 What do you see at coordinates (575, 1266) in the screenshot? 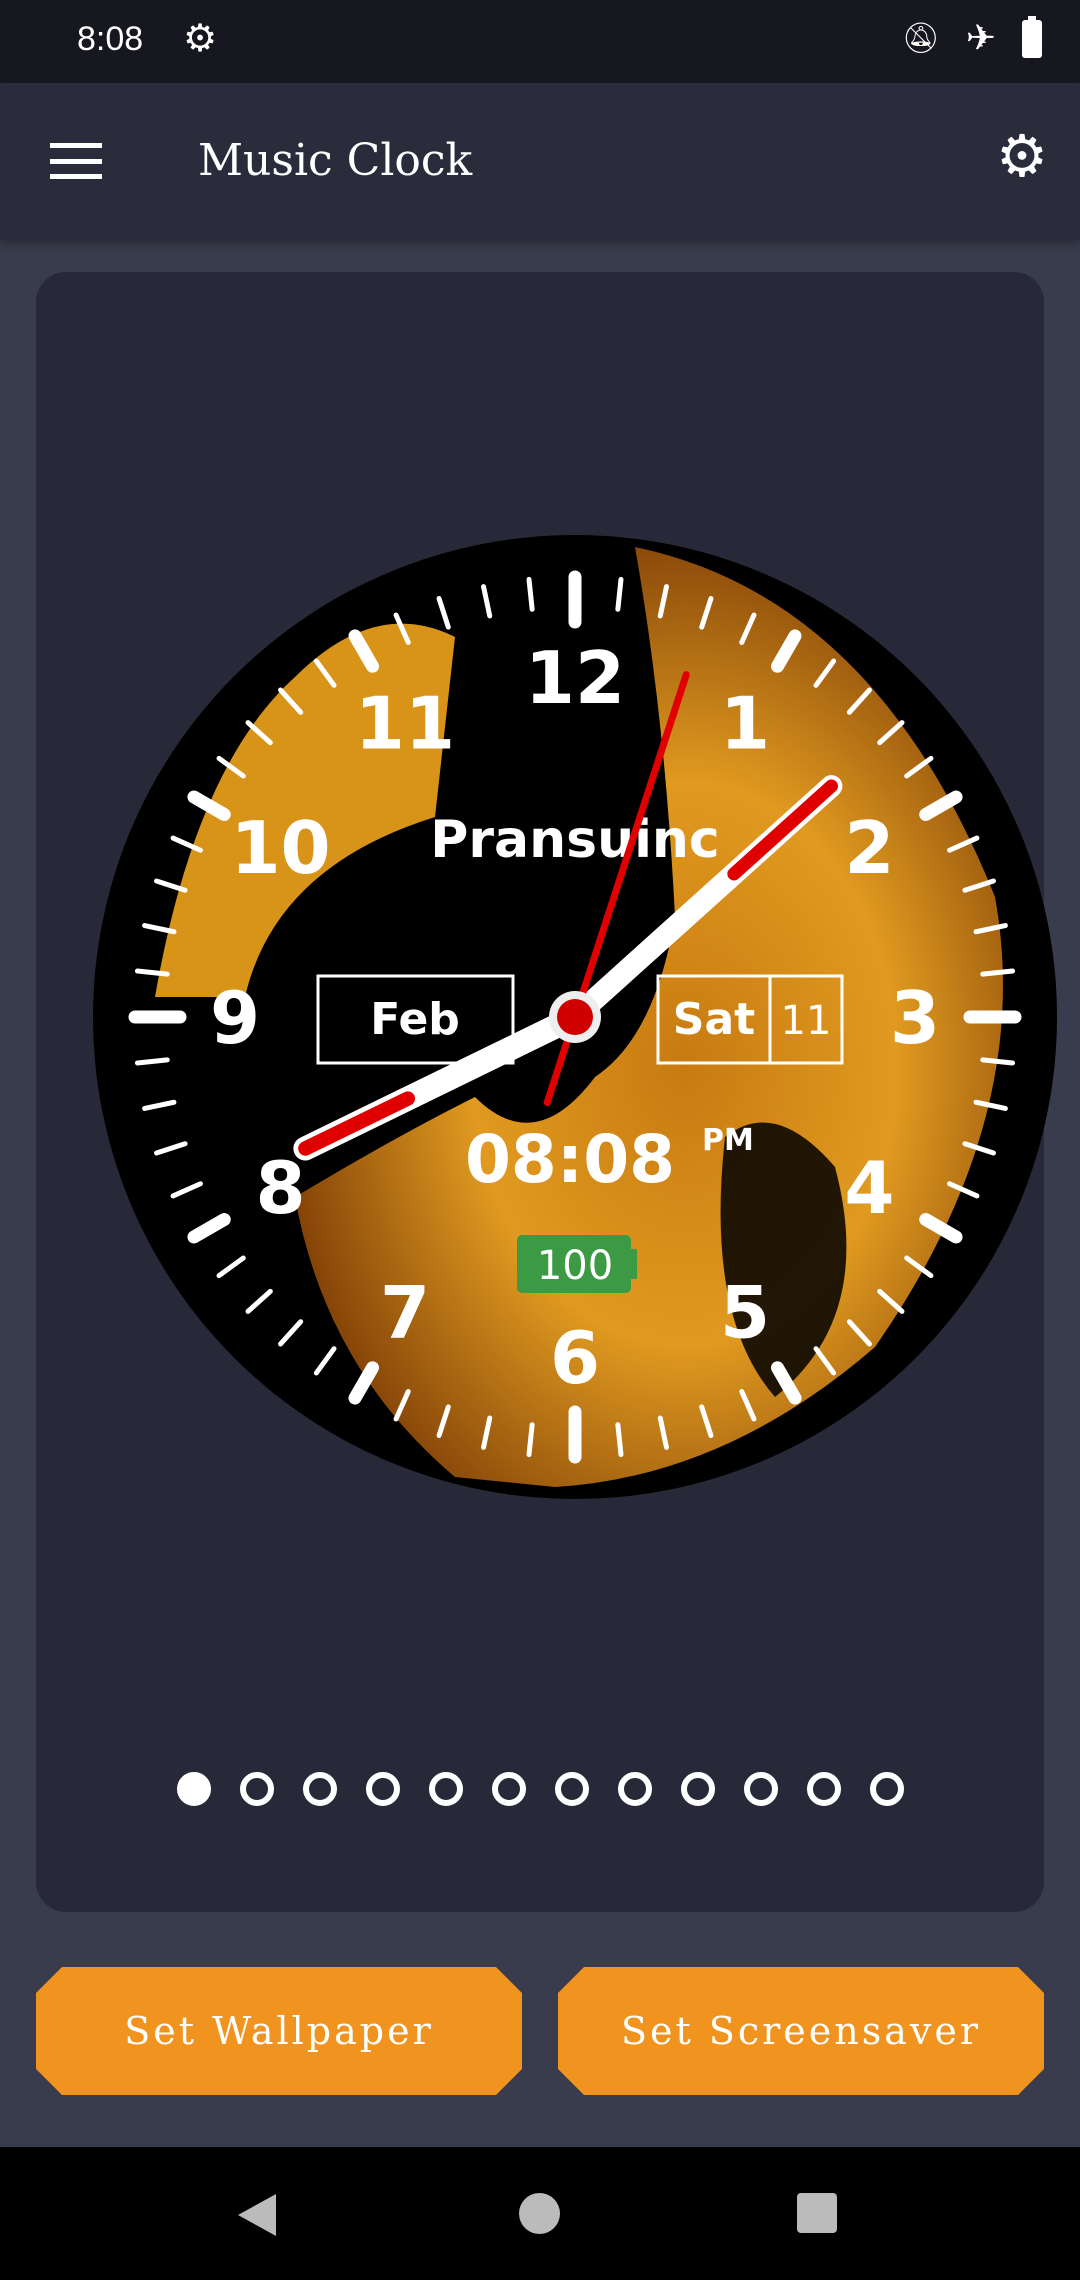
I see `battery-level: 100` at bounding box center [575, 1266].